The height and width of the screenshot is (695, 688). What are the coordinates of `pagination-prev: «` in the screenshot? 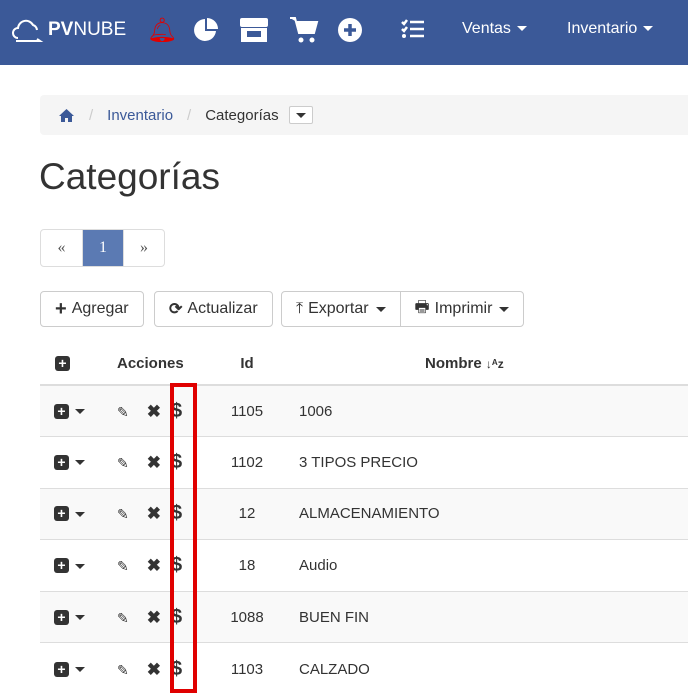 It's located at (61, 248).